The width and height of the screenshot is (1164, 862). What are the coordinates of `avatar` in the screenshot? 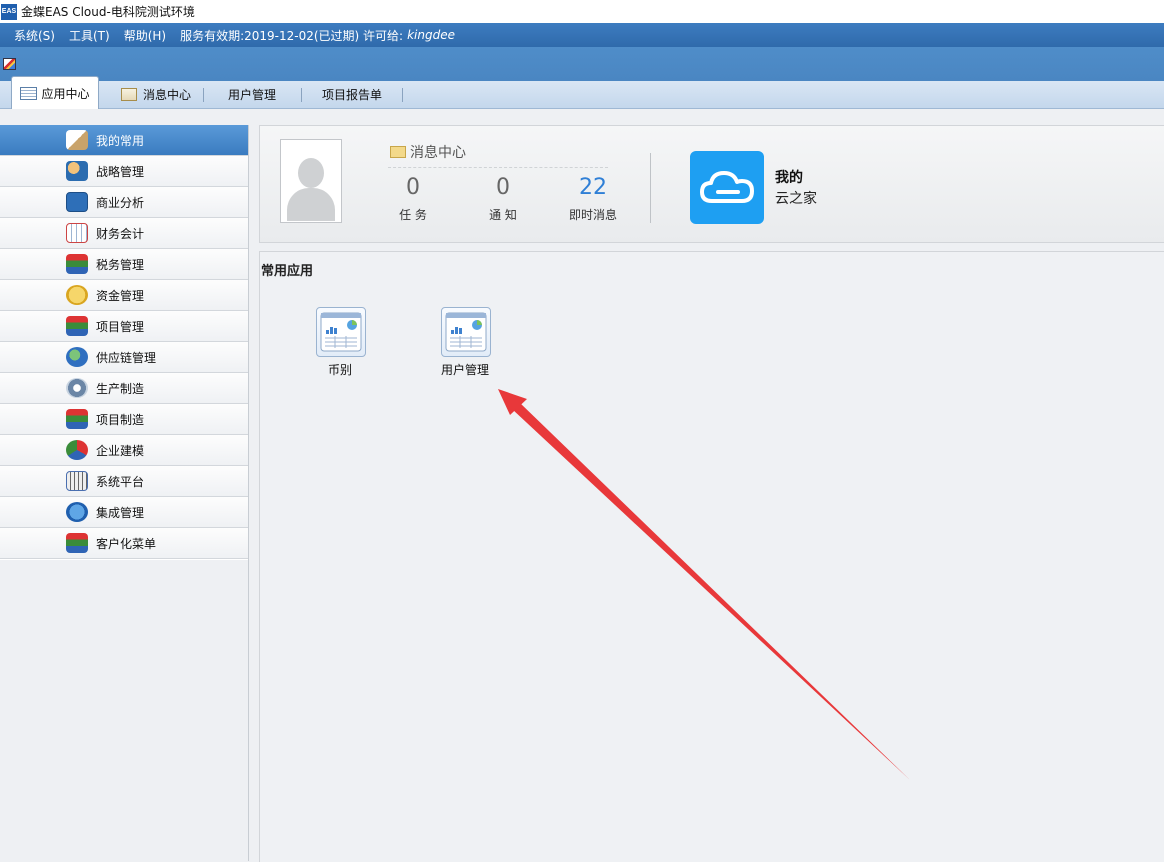 It's located at (311, 181).